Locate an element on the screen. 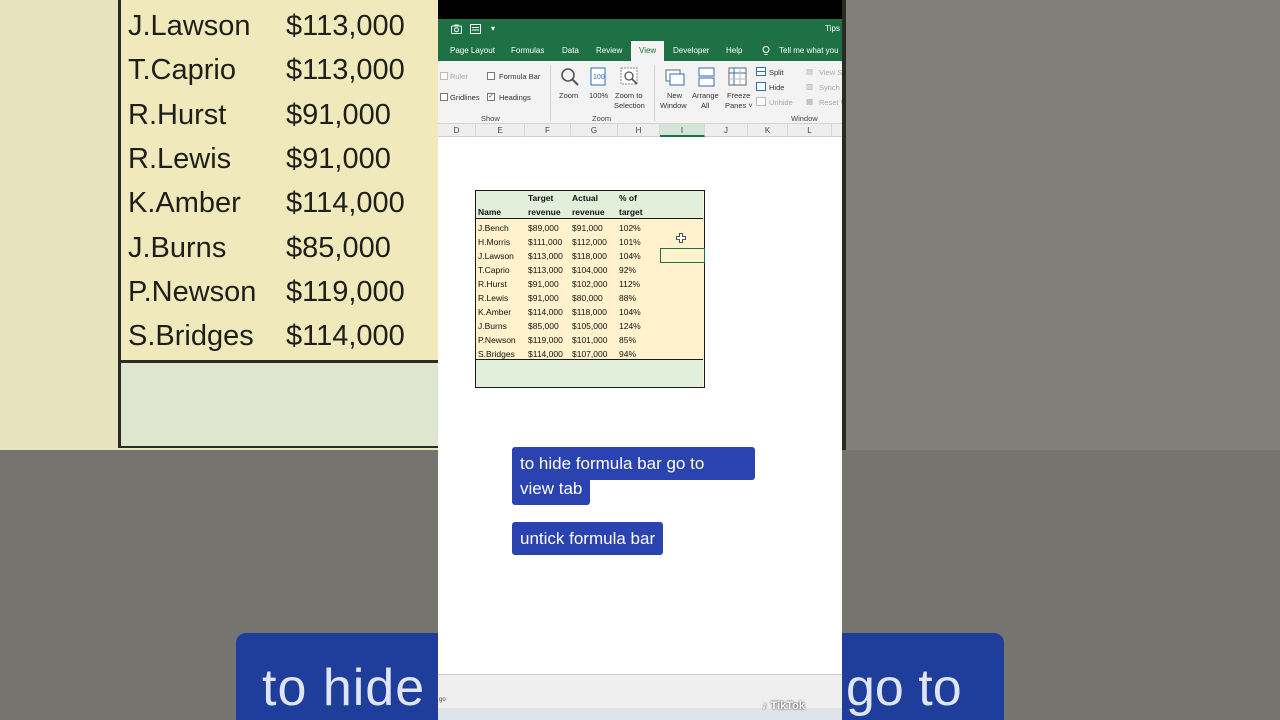  new-window-icon is located at coordinates (675, 77).